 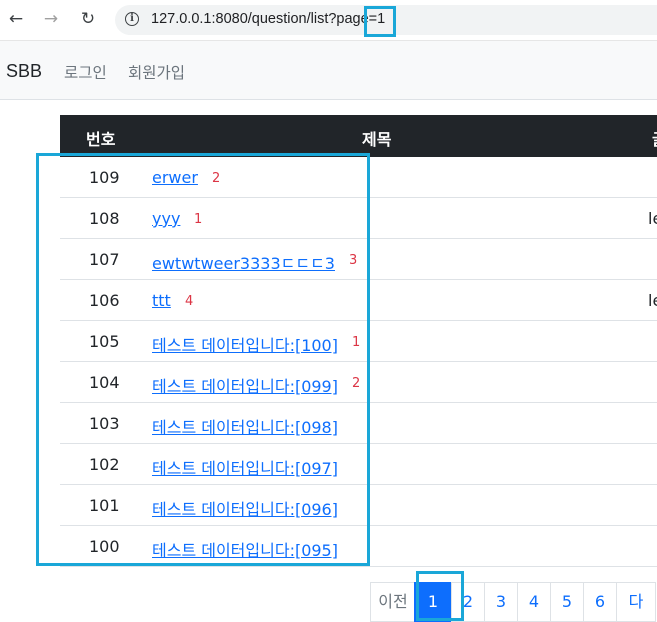 I want to click on table-row: 105 테스트 데이터입니다:[100] 1, so click(x=358, y=341).